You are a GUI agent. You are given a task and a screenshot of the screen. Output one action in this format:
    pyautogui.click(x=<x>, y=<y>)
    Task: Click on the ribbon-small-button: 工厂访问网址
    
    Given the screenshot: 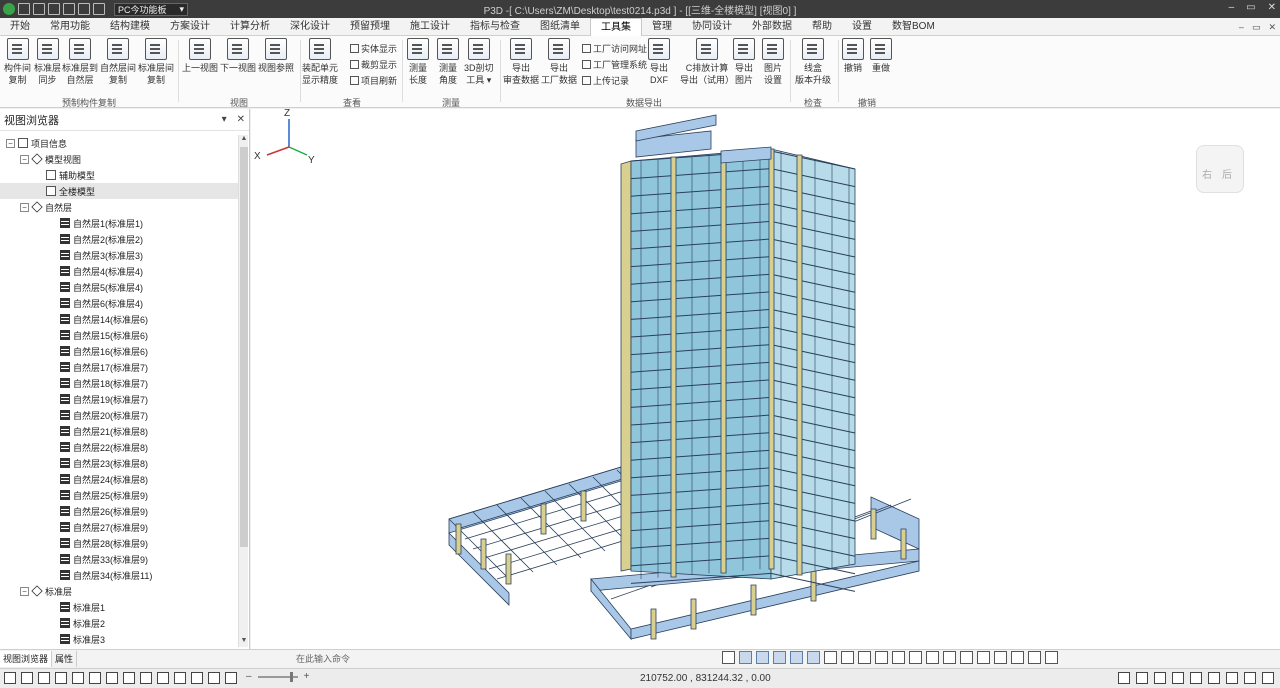 What is the action you would take?
    pyautogui.click(x=614, y=48)
    